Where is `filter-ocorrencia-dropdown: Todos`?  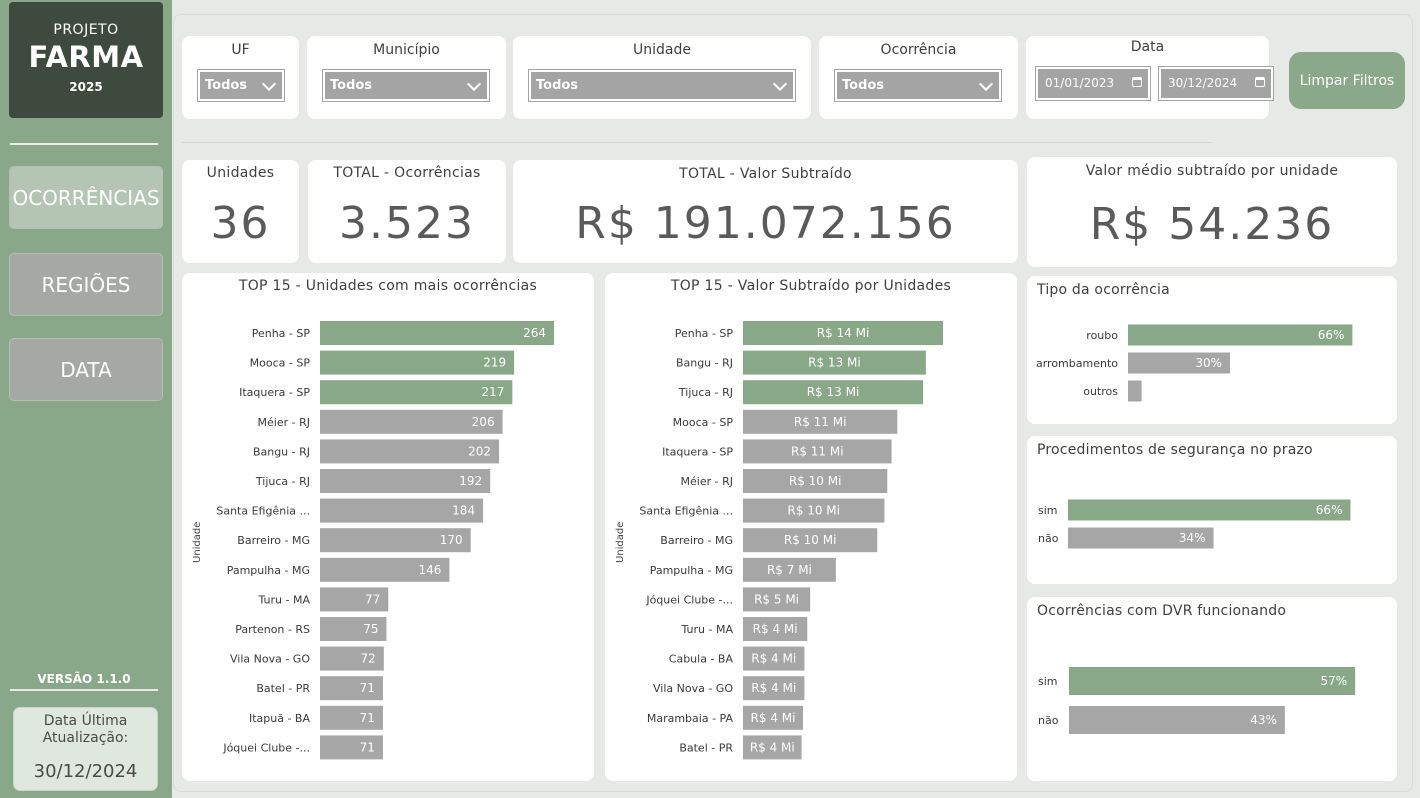
filter-ocorrencia-dropdown: Todos is located at coordinates (918, 85).